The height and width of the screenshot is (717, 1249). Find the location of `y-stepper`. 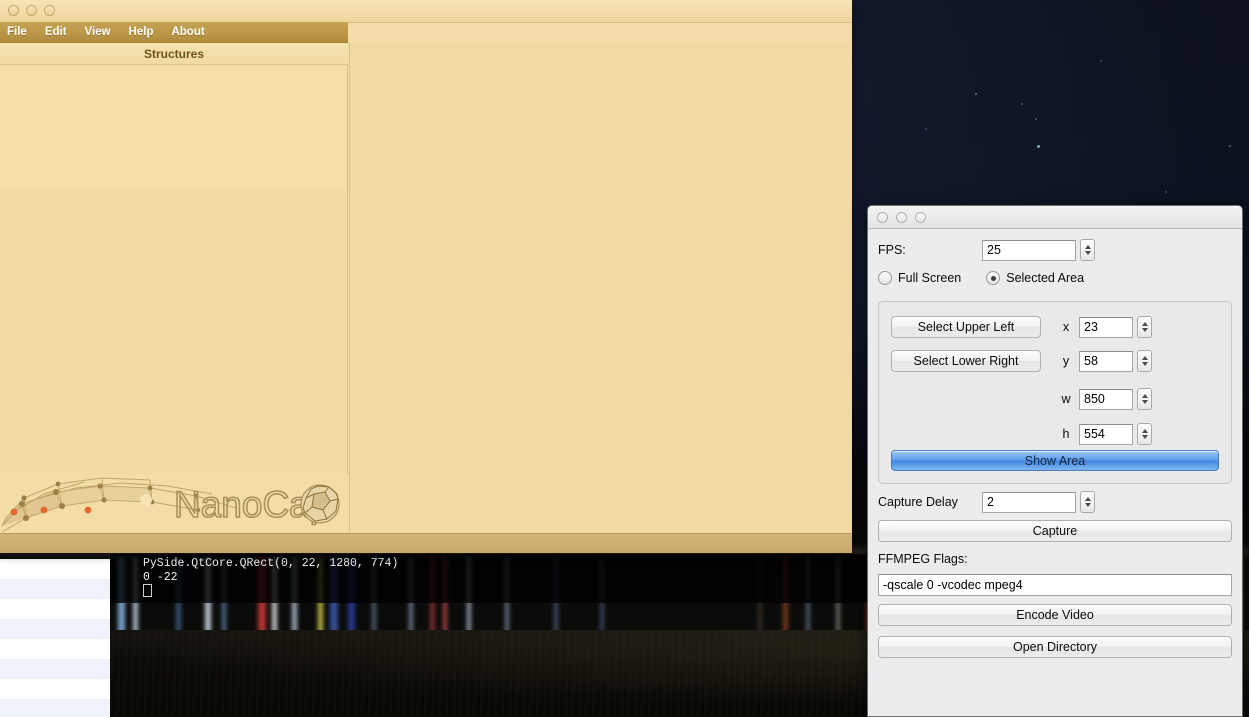

y-stepper is located at coordinates (1144, 361).